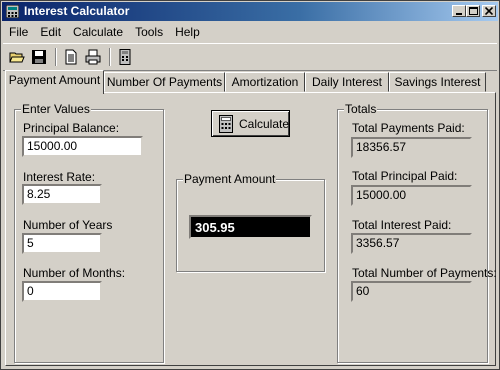 The image size is (500, 370). What do you see at coordinates (77, 11) in the screenshot?
I see `window-title: Interest Calculator` at bounding box center [77, 11].